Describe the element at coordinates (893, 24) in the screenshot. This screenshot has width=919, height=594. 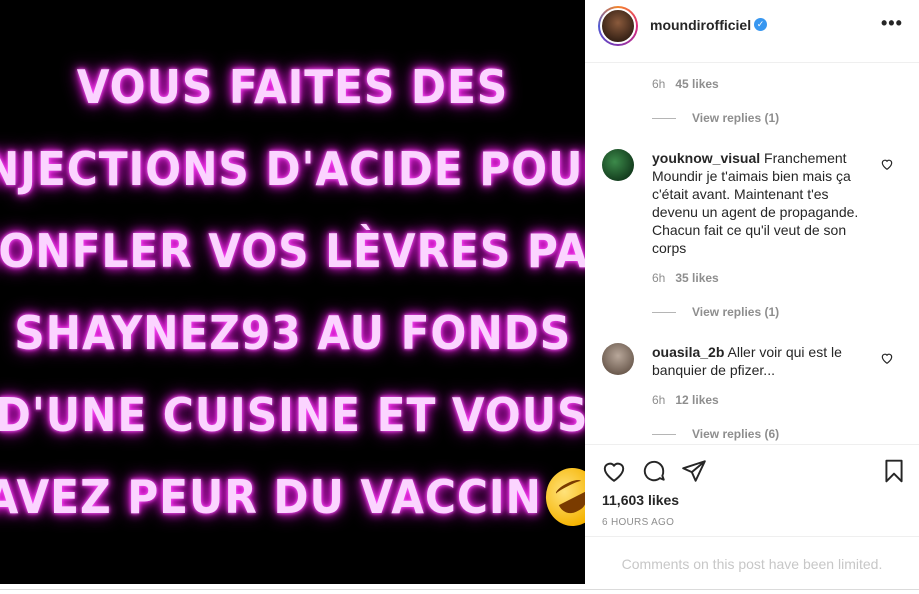
I see `more-options-icon: •••` at that location.